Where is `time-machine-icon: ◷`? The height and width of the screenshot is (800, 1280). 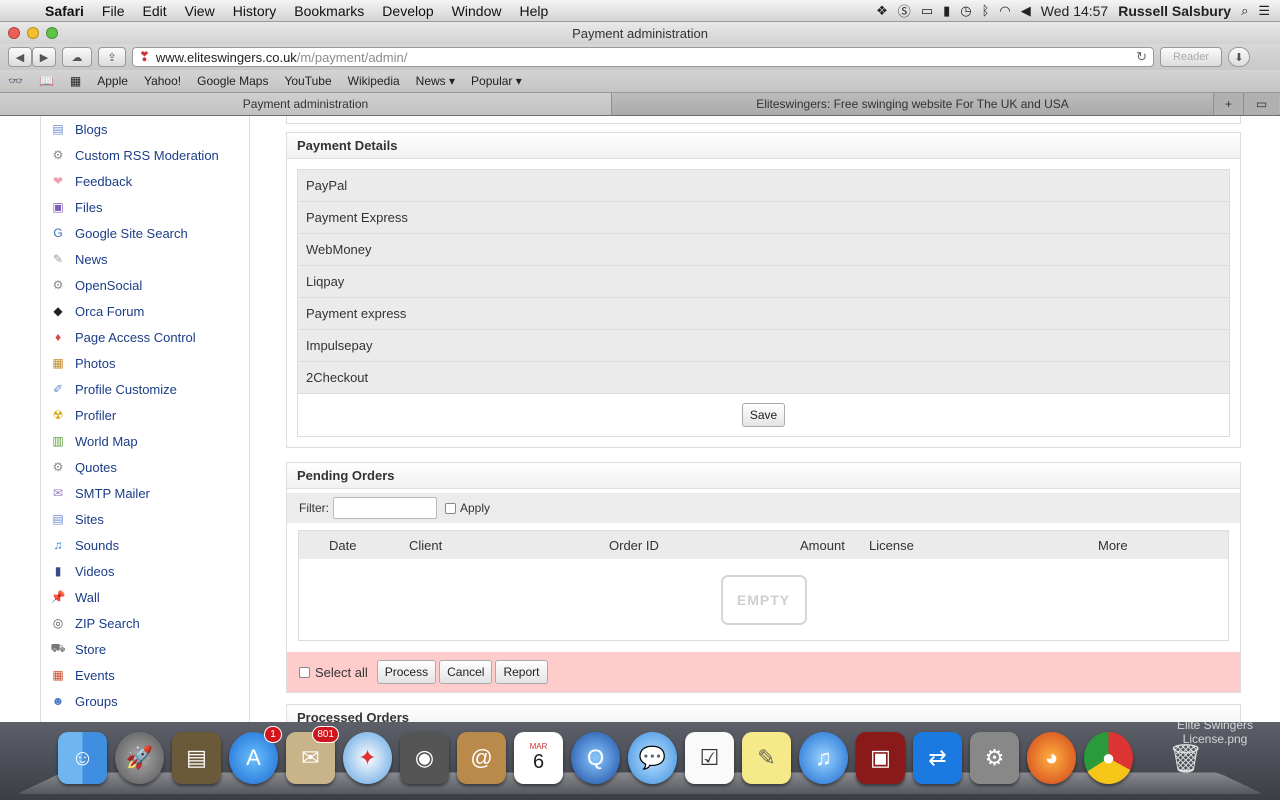 time-machine-icon: ◷ is located at coordinates (965, 11).